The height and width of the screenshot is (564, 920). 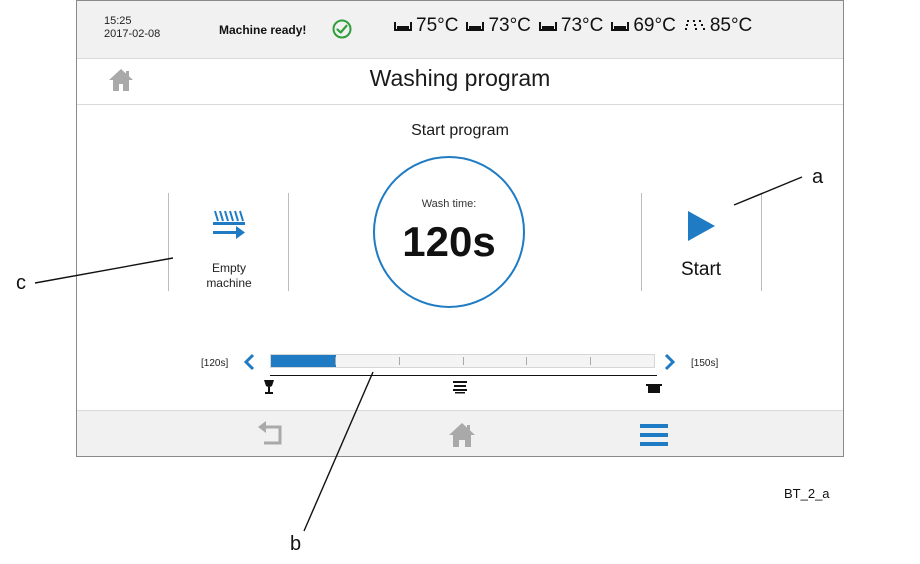 I want to click on callout-a: a, so click(x=818, y=177).